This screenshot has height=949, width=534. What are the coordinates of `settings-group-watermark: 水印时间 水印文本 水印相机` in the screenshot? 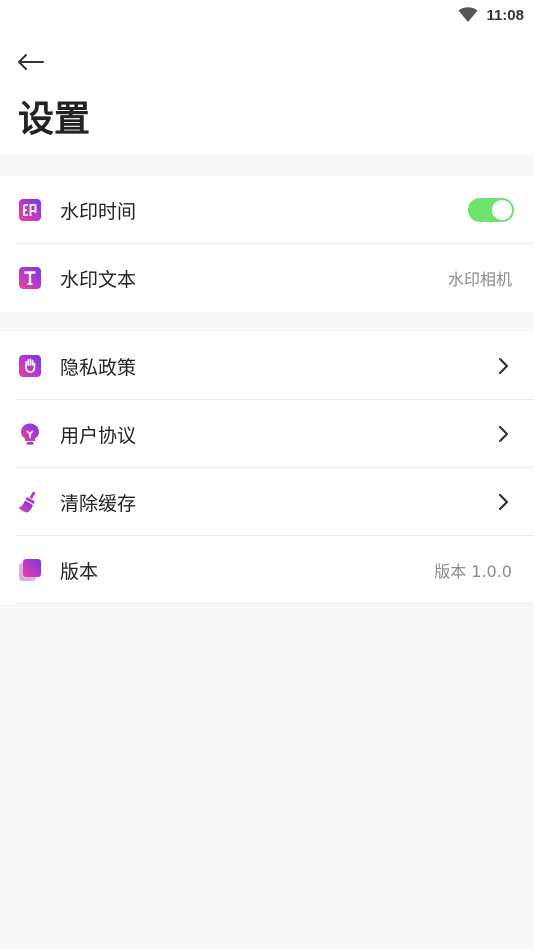 It's located at (267, 244).